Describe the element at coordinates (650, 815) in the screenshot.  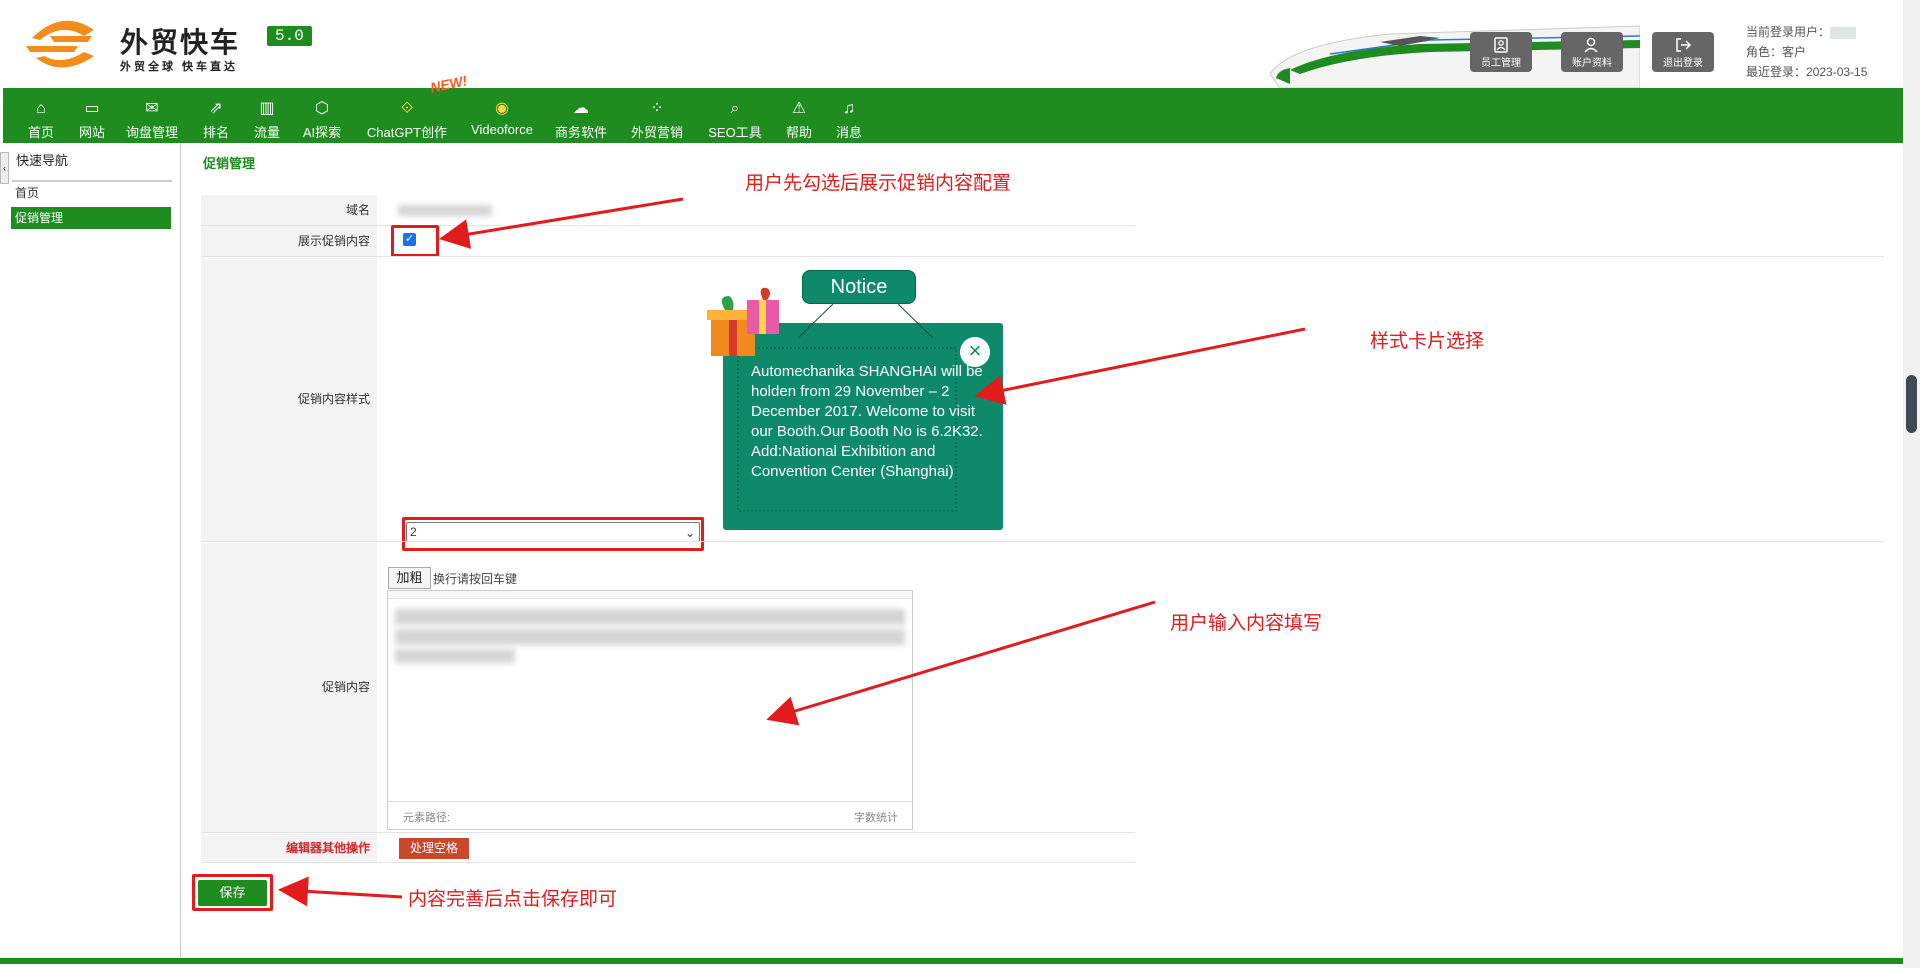
I see `editor-footer: 元素路径: 字数统计` at that location.